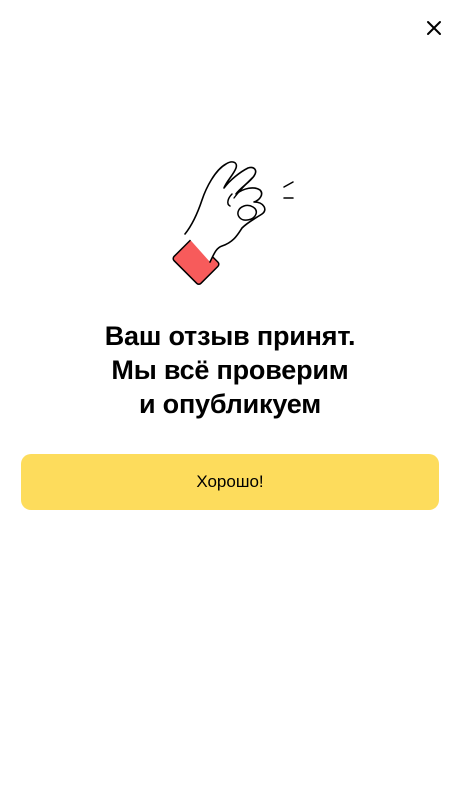  I want to click on title-line-3: и опубликуем, so click(230, 404).